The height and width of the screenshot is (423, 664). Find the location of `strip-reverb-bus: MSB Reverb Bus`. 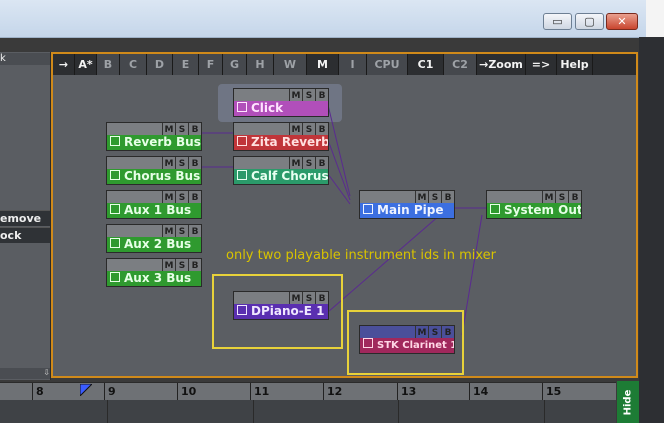

strip-reverb-bus: MSB Reverb Bus is located at coordinates (154, 136).